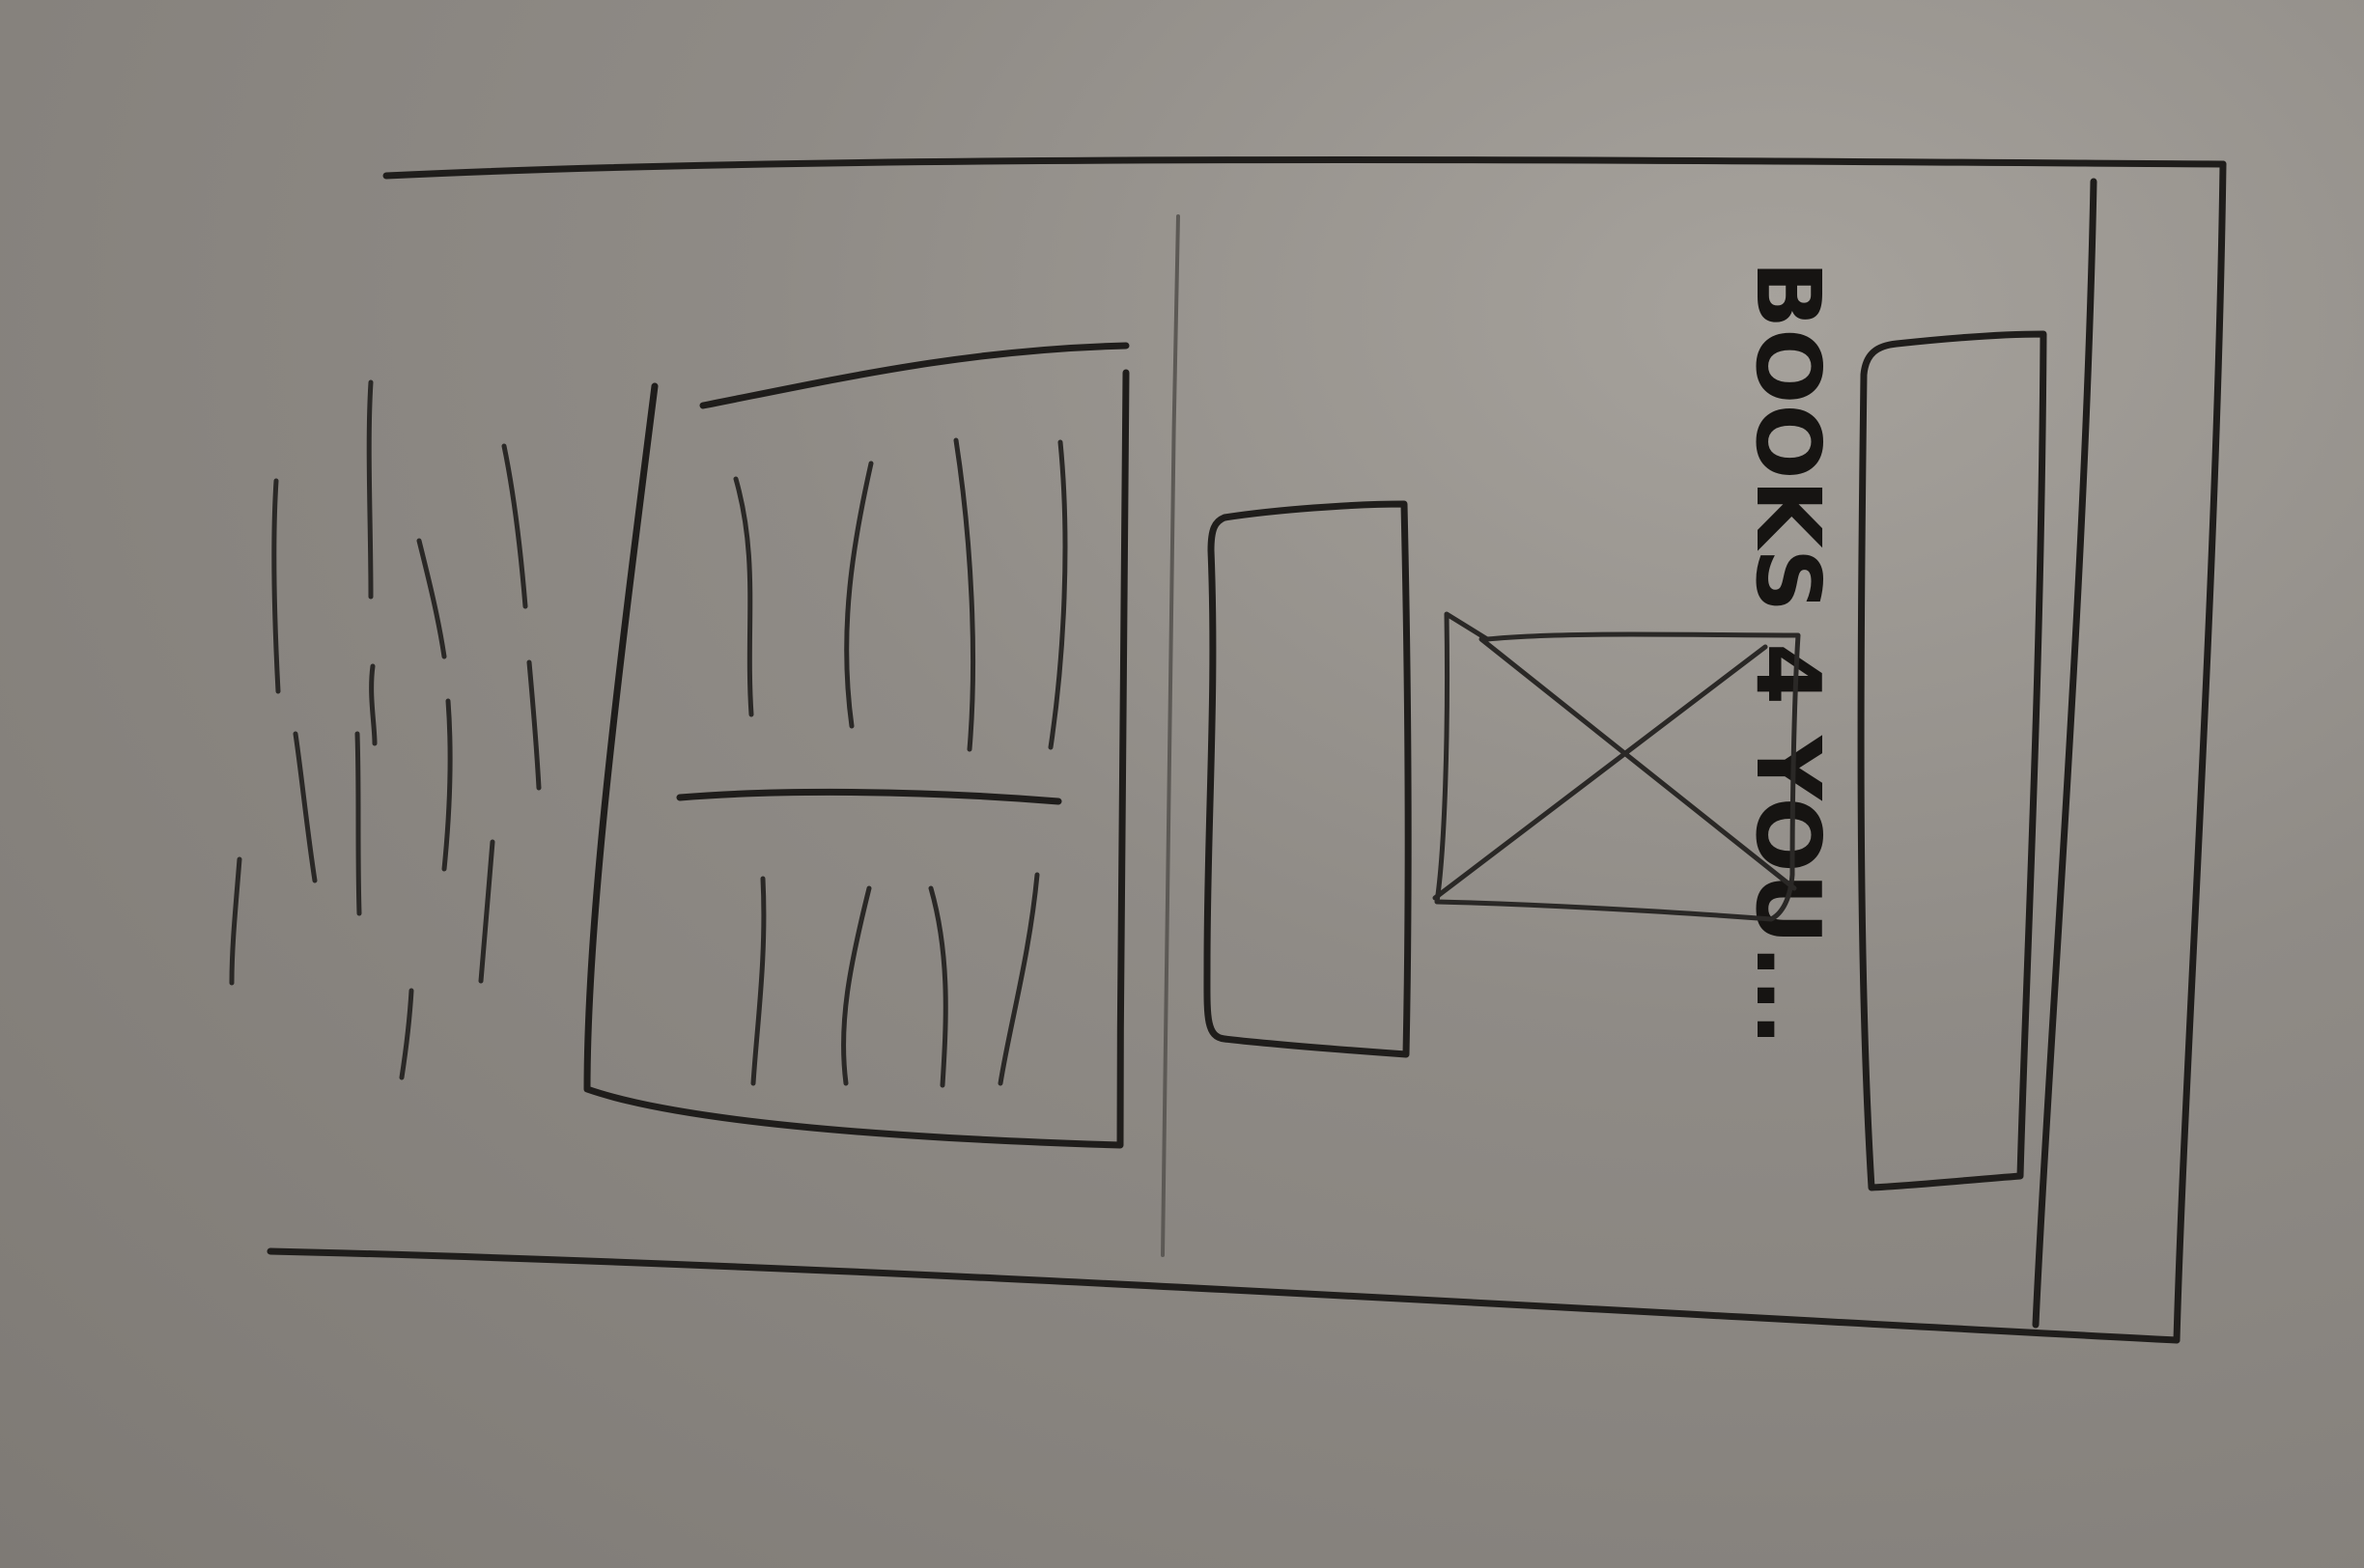 This screenshot has width=2364, height=1568. What do you see at coordinates (1170, 736) in the screenshot?
I see `section-divider` at bounding box center [1170, 736].